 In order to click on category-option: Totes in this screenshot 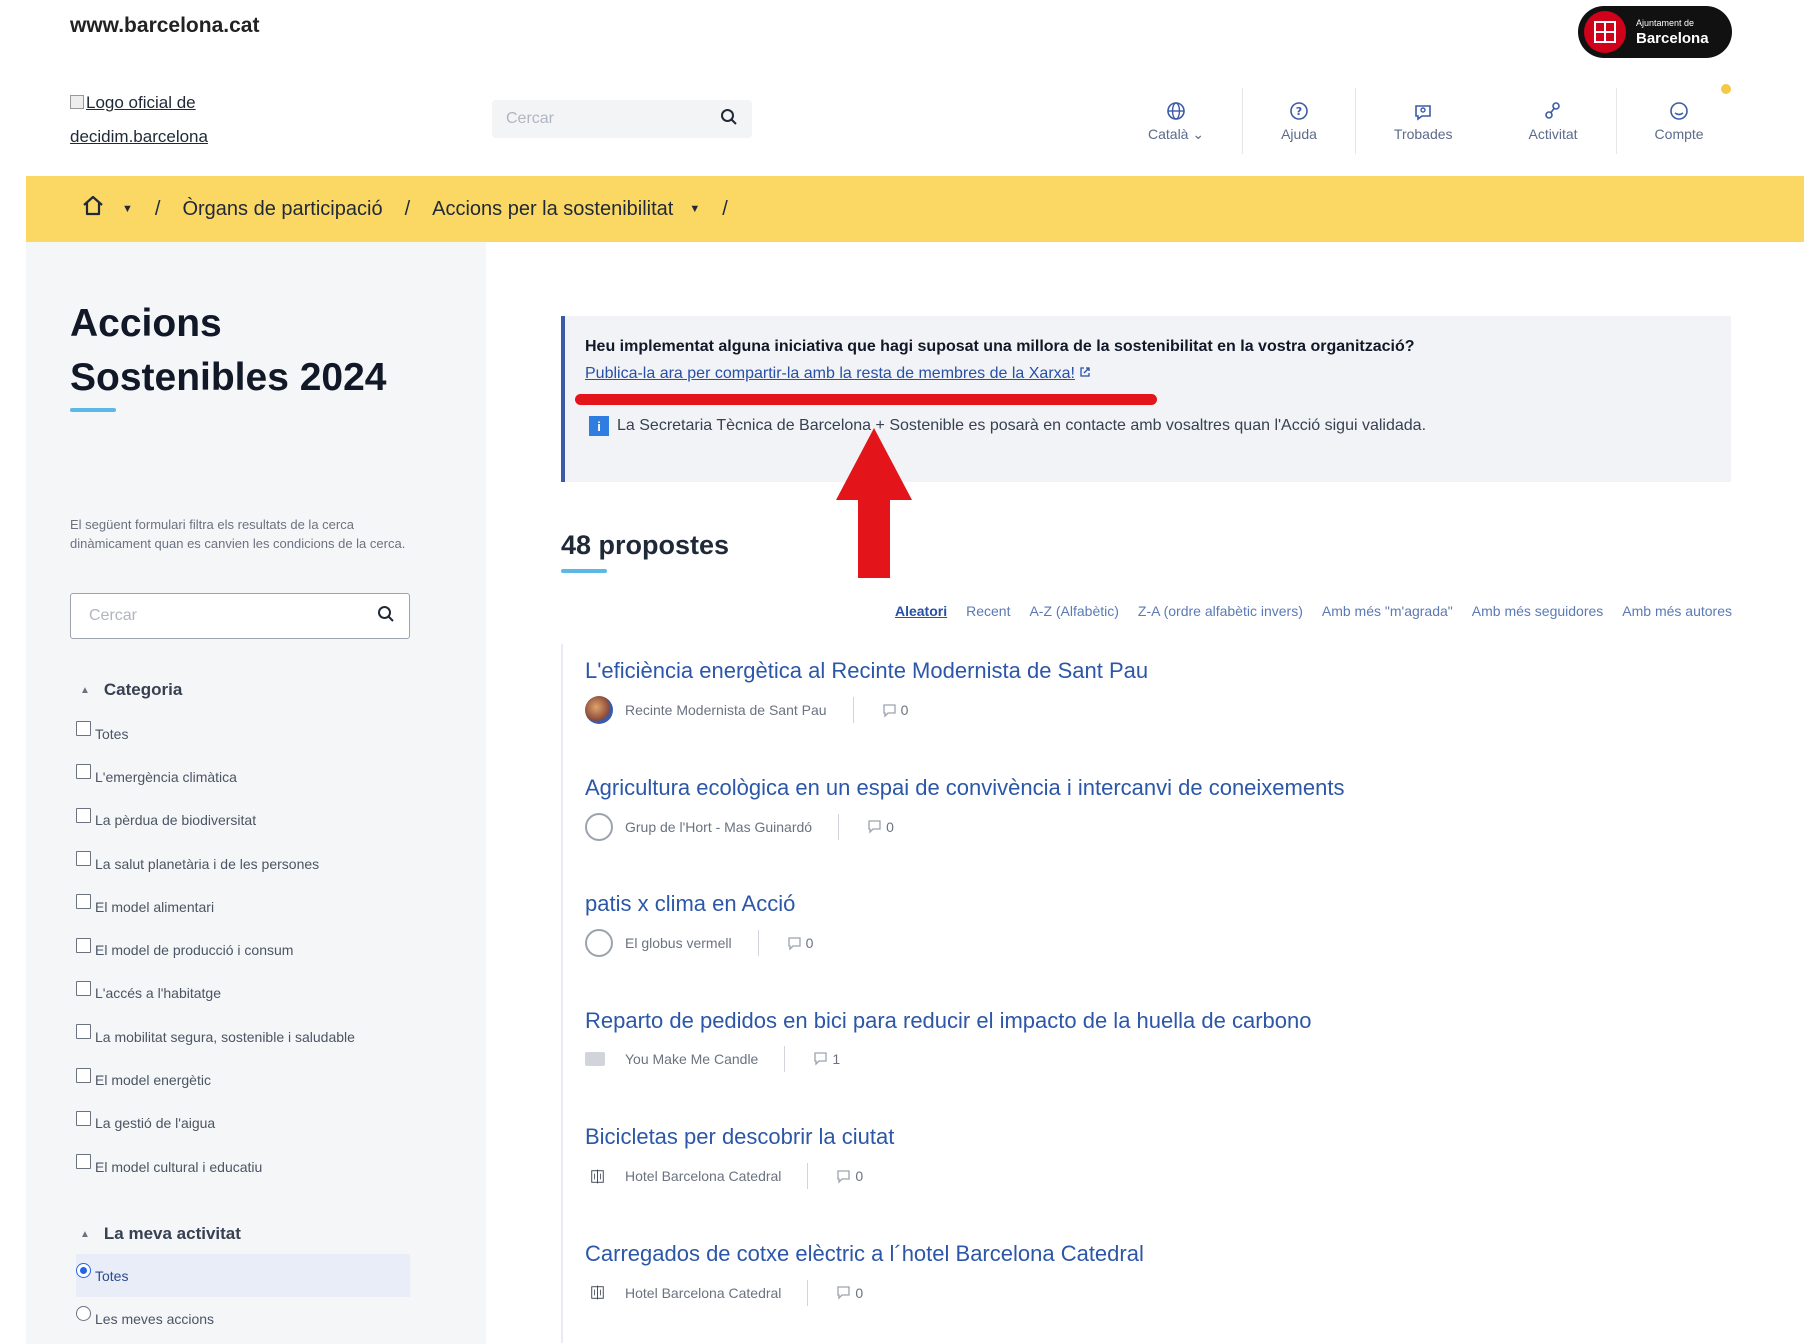, I will do `click(215, 733)`.